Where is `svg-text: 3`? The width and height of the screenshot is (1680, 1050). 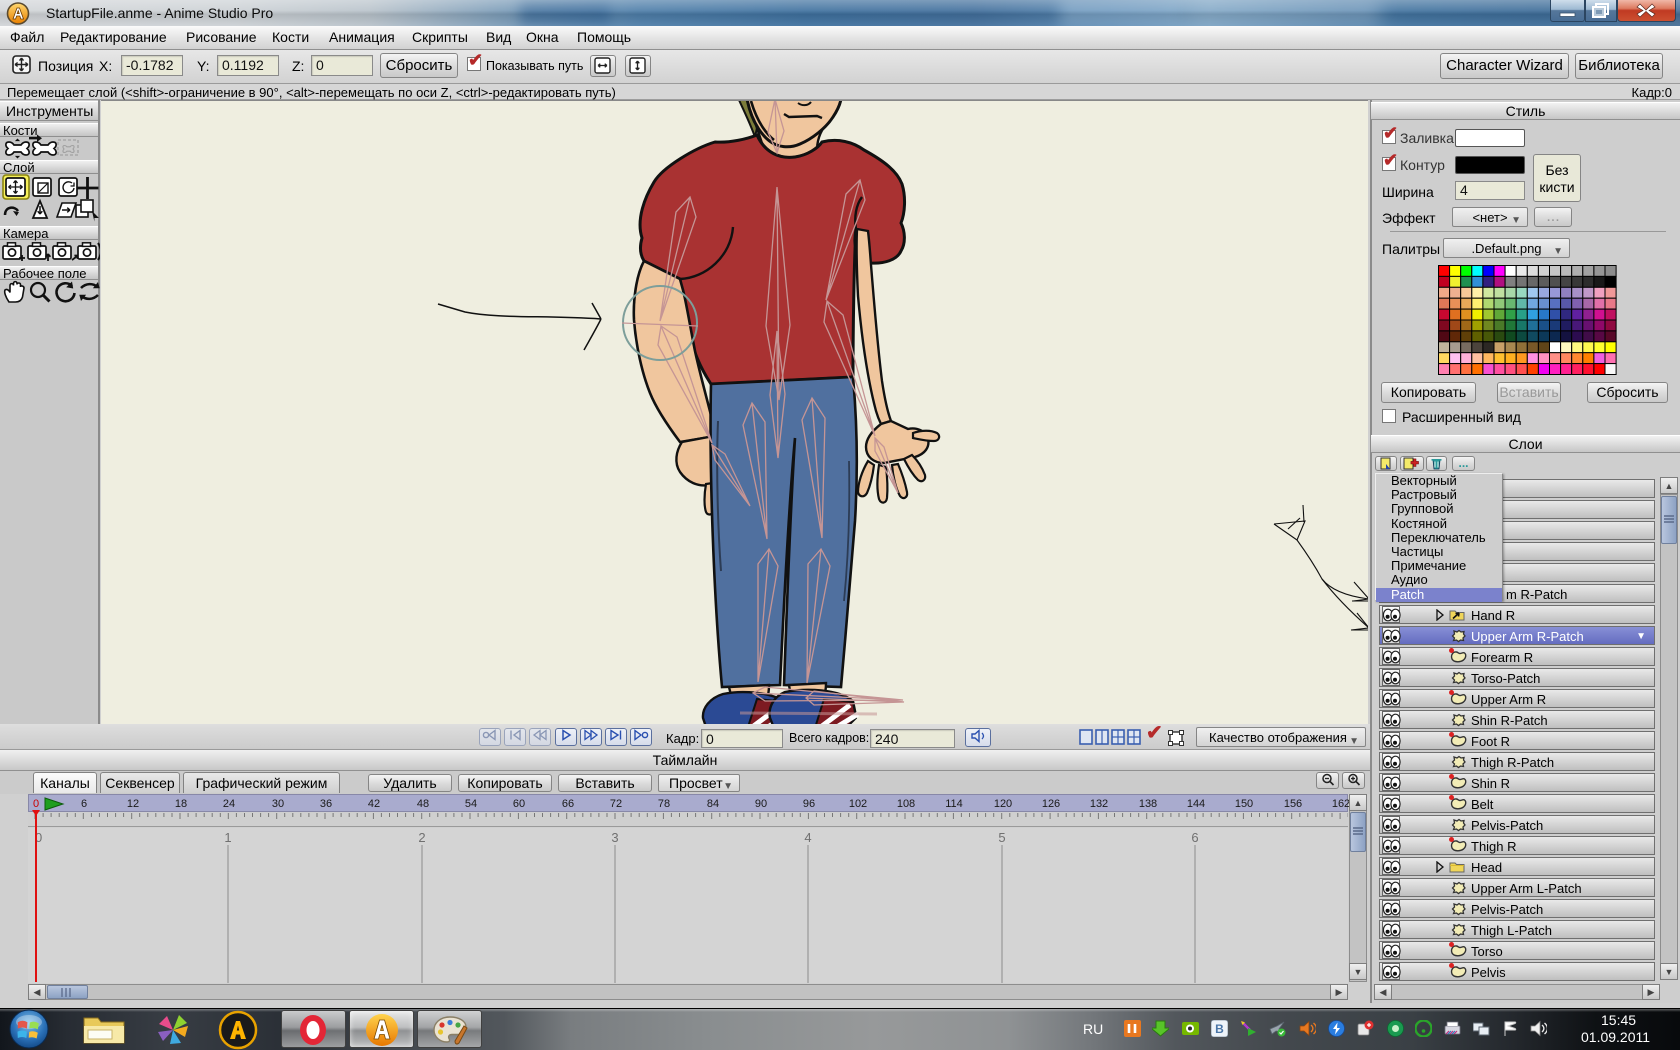
svg-text: 3 is located at coordinates (614, 837).